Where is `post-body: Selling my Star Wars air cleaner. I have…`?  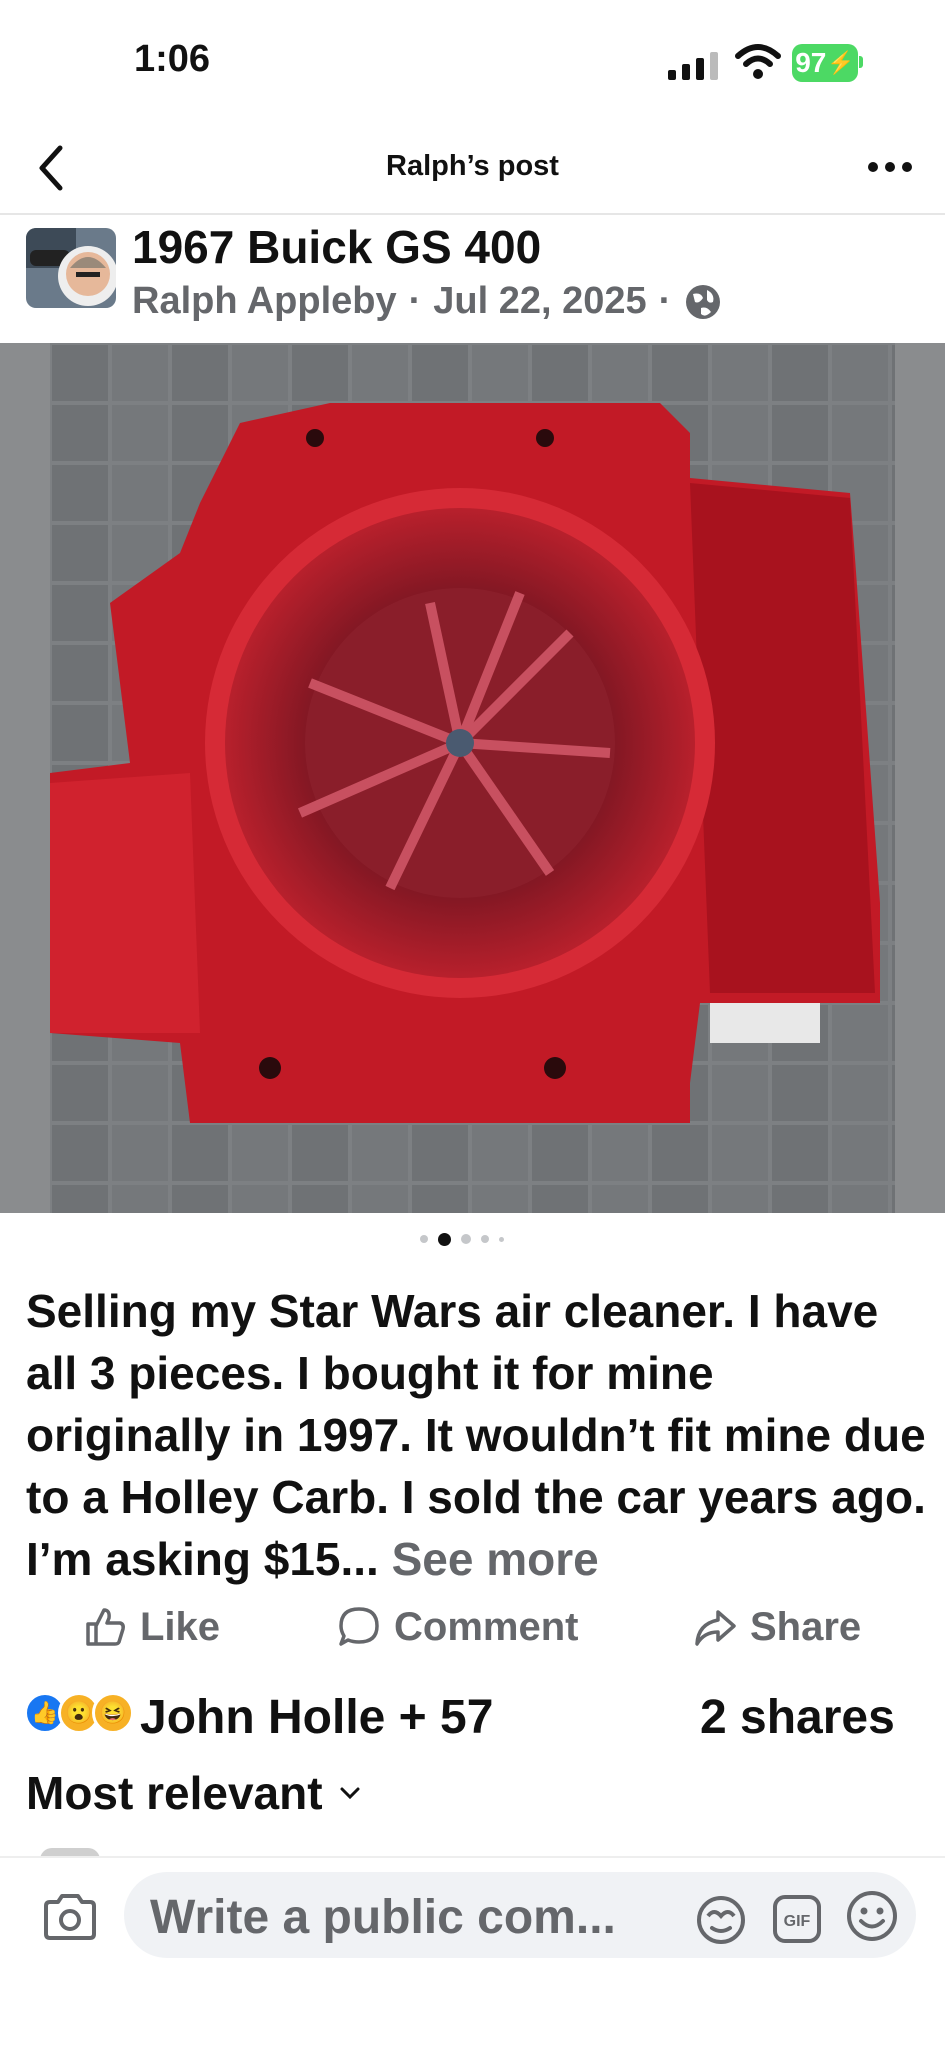 post-body: Selling my Star Wars air cleaner. I have… is located at coordinates (476, 1435).